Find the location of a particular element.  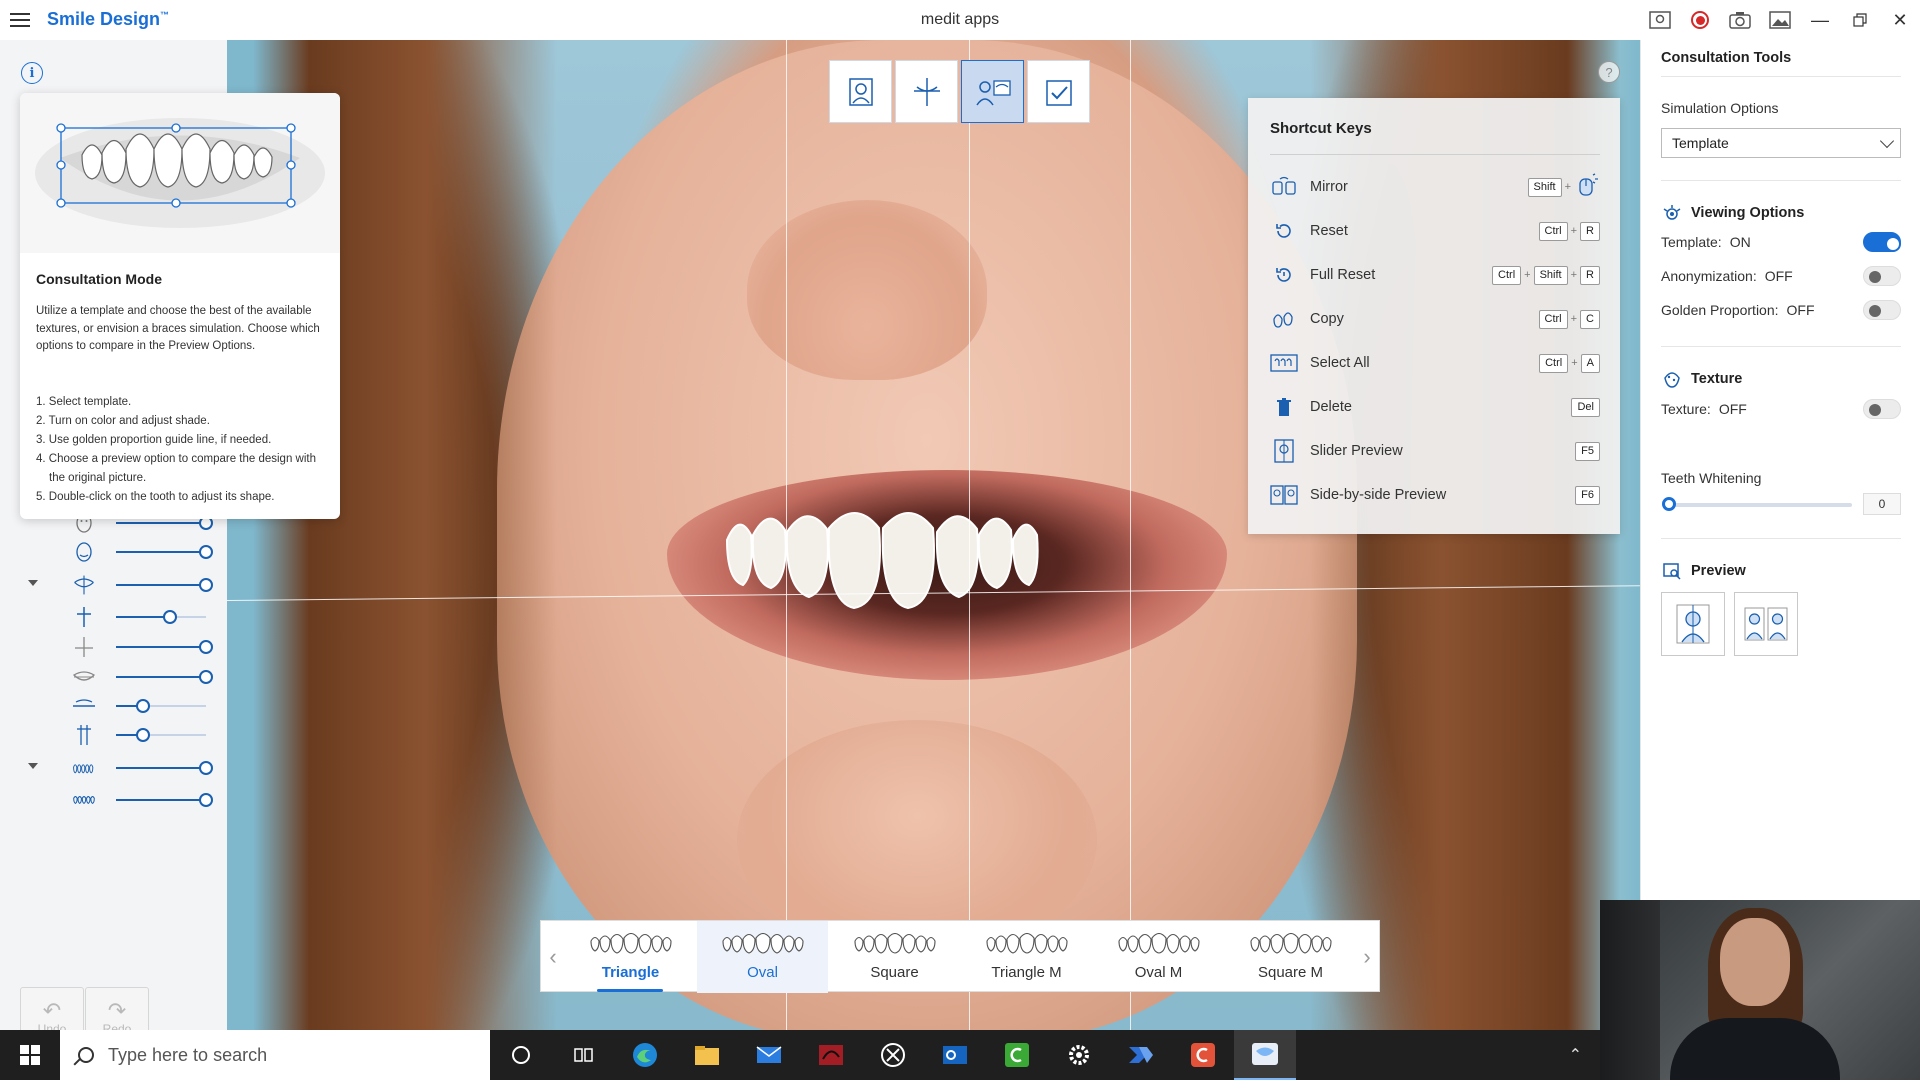

help-icon: ? is located at coordinates (1609, 72).